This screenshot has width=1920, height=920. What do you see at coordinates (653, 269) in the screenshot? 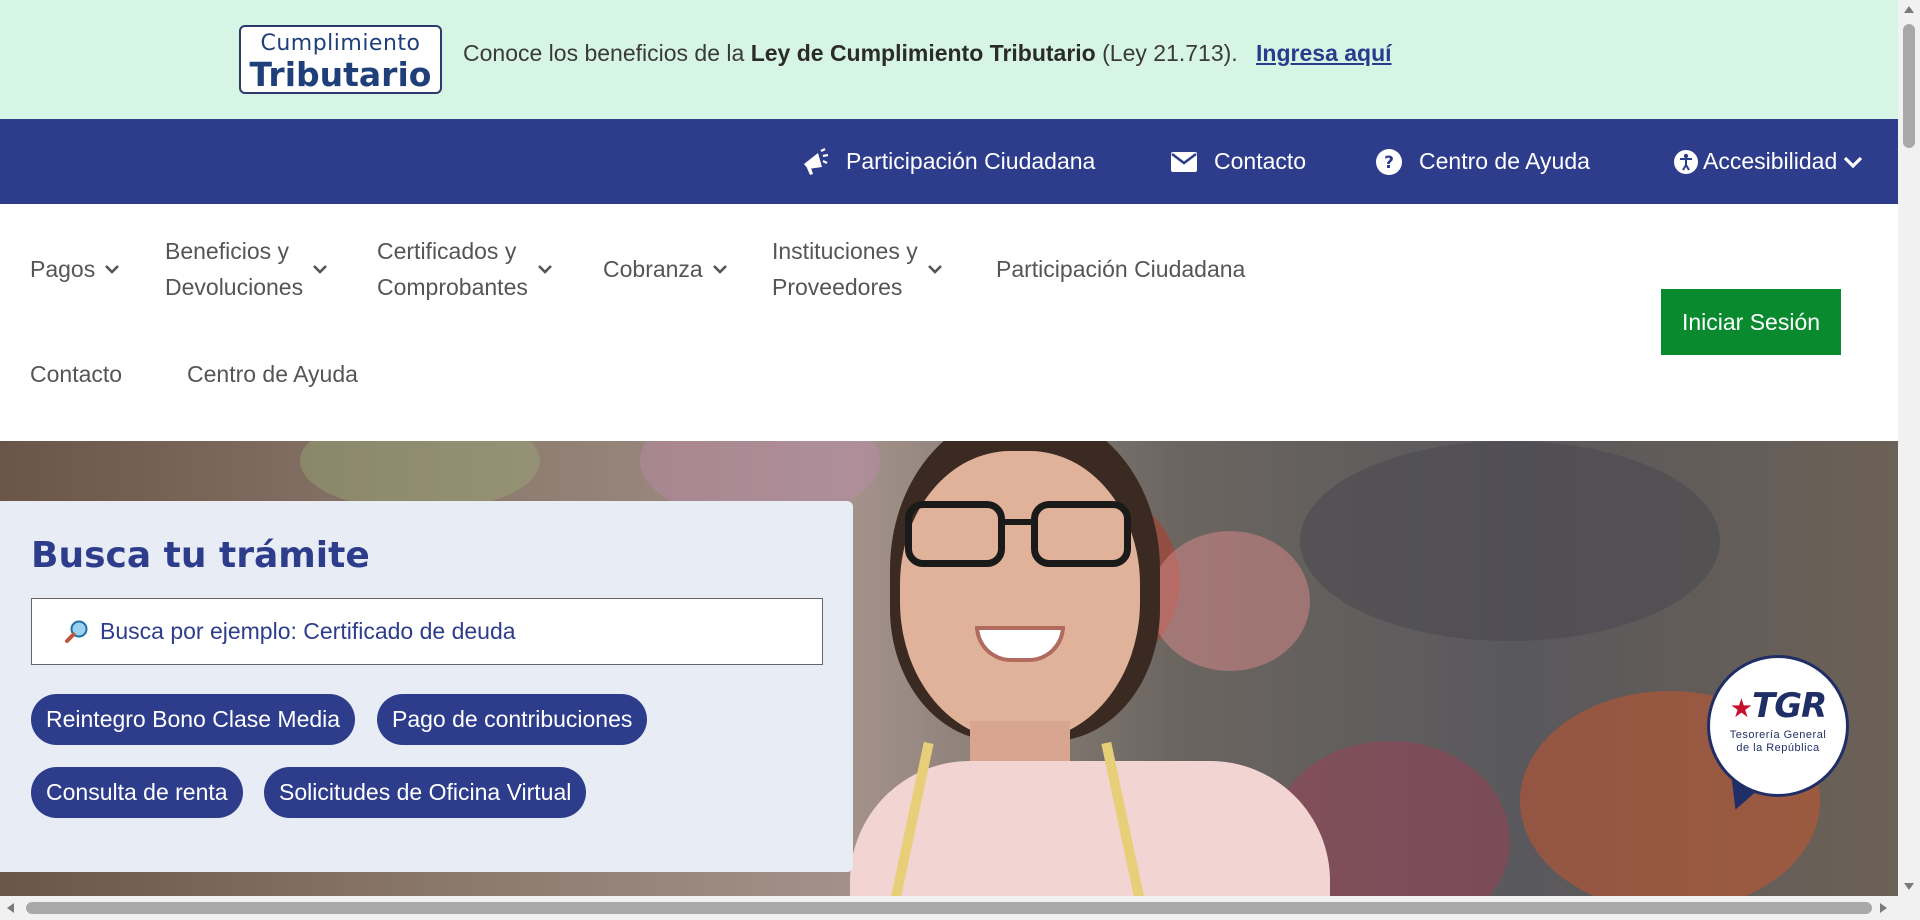
I see `nav-cobranza-label: Cobranza` at bounding box center [653, 269].